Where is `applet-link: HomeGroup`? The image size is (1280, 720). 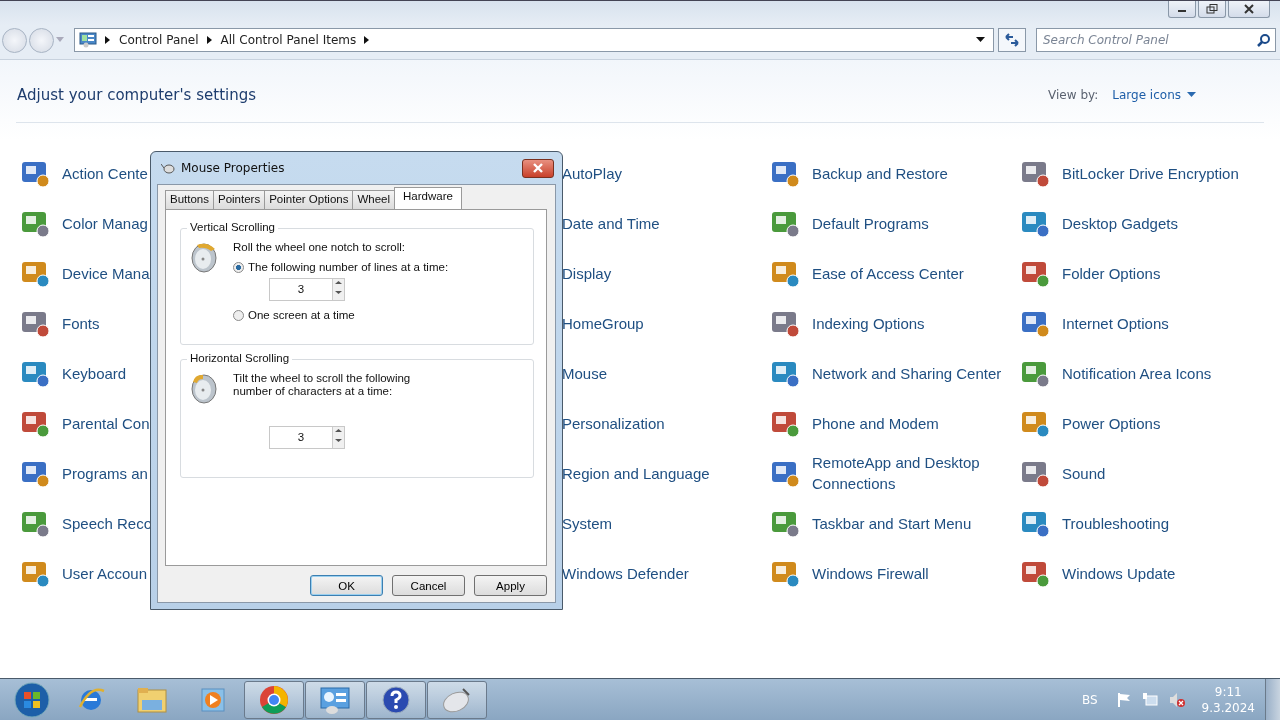
applet-link: HomeGroup is located at coordinates (603, 323).